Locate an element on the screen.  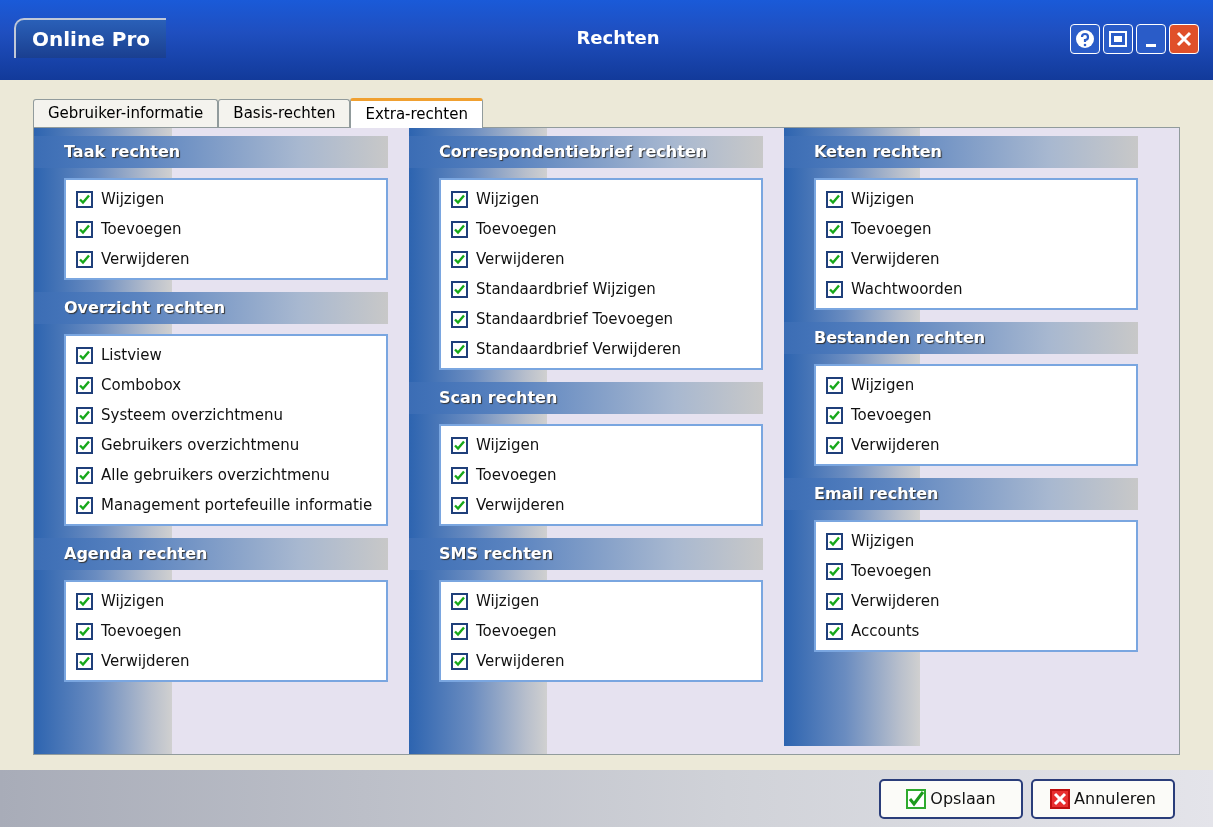
cancel-button: Annuleren is located at coordinates (1103, 798).